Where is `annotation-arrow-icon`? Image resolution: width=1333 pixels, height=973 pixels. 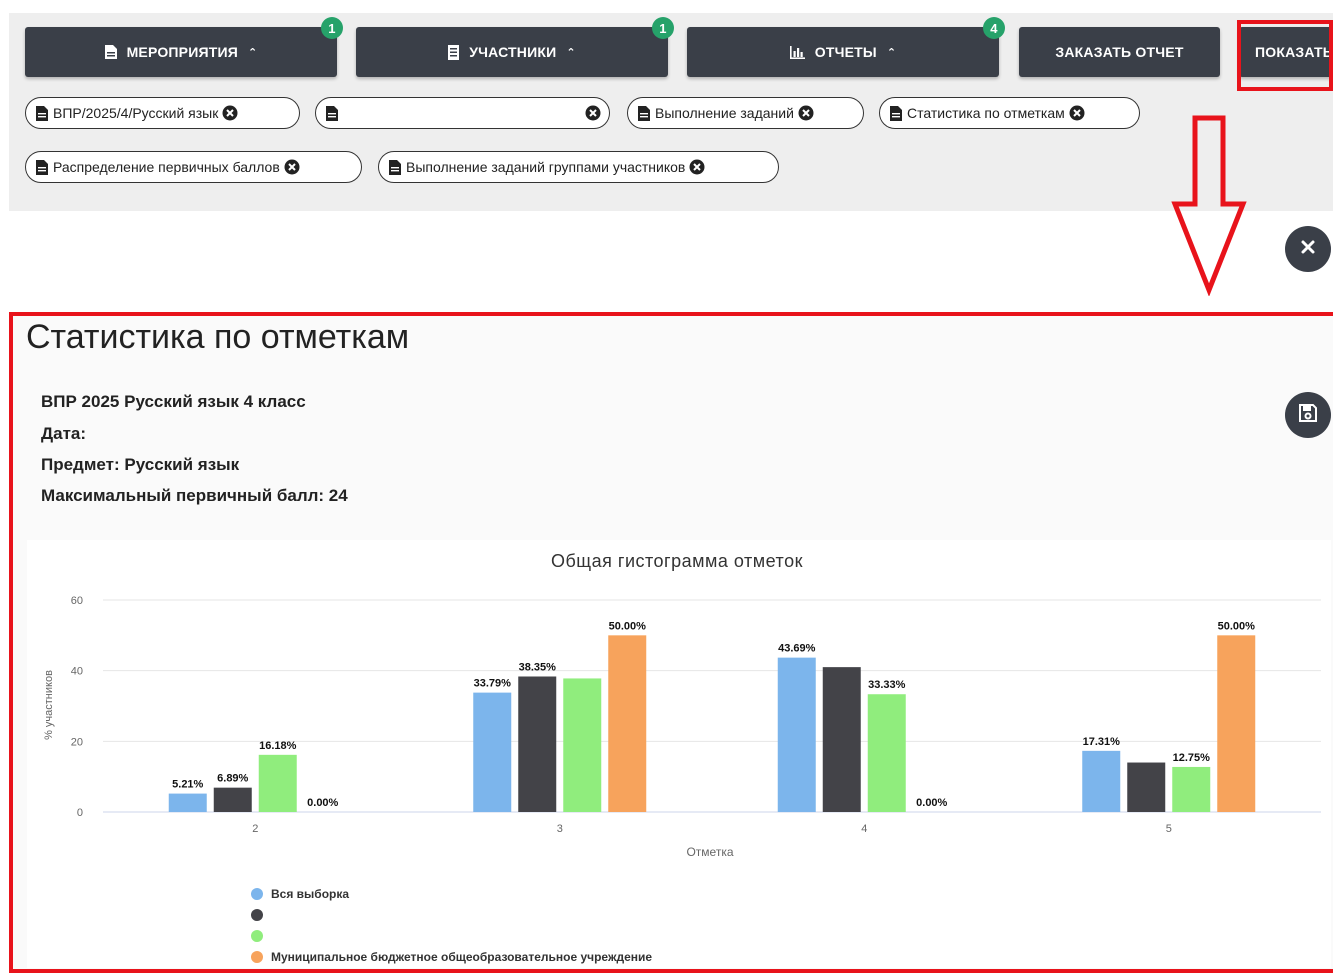 annotation-arrow-icon is located at coordinates (1209, 205).